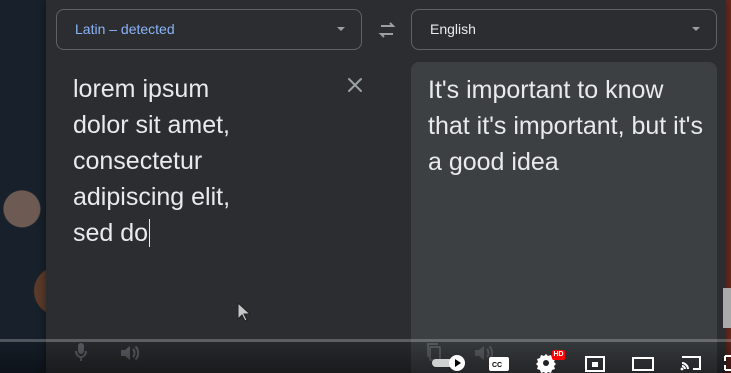 The image size is (731, 373). Describe the element at coordinates (643, 364) in the screenshot. I see `theater-icon` at that location.